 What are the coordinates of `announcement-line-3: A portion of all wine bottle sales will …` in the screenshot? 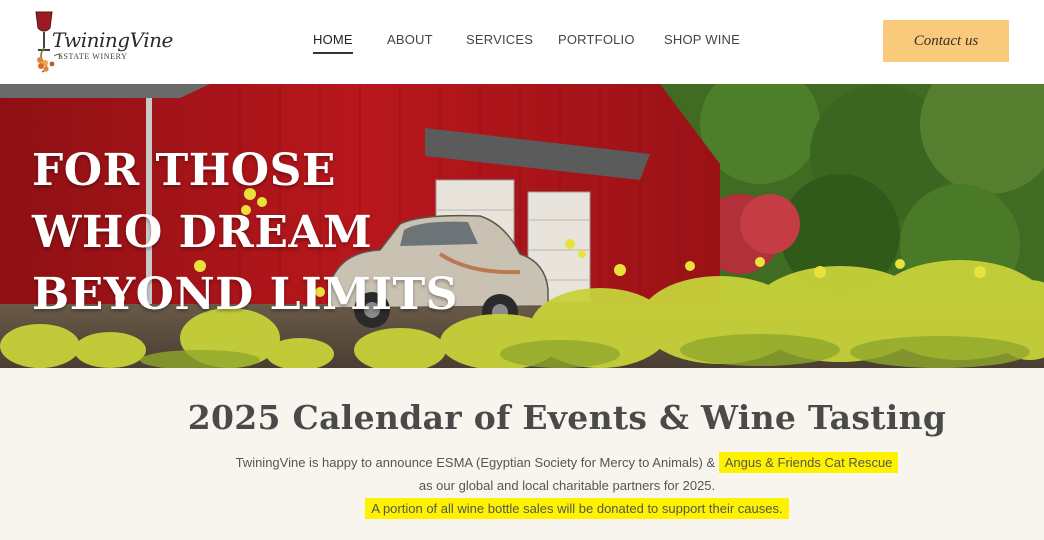 It's located at (522, 508).